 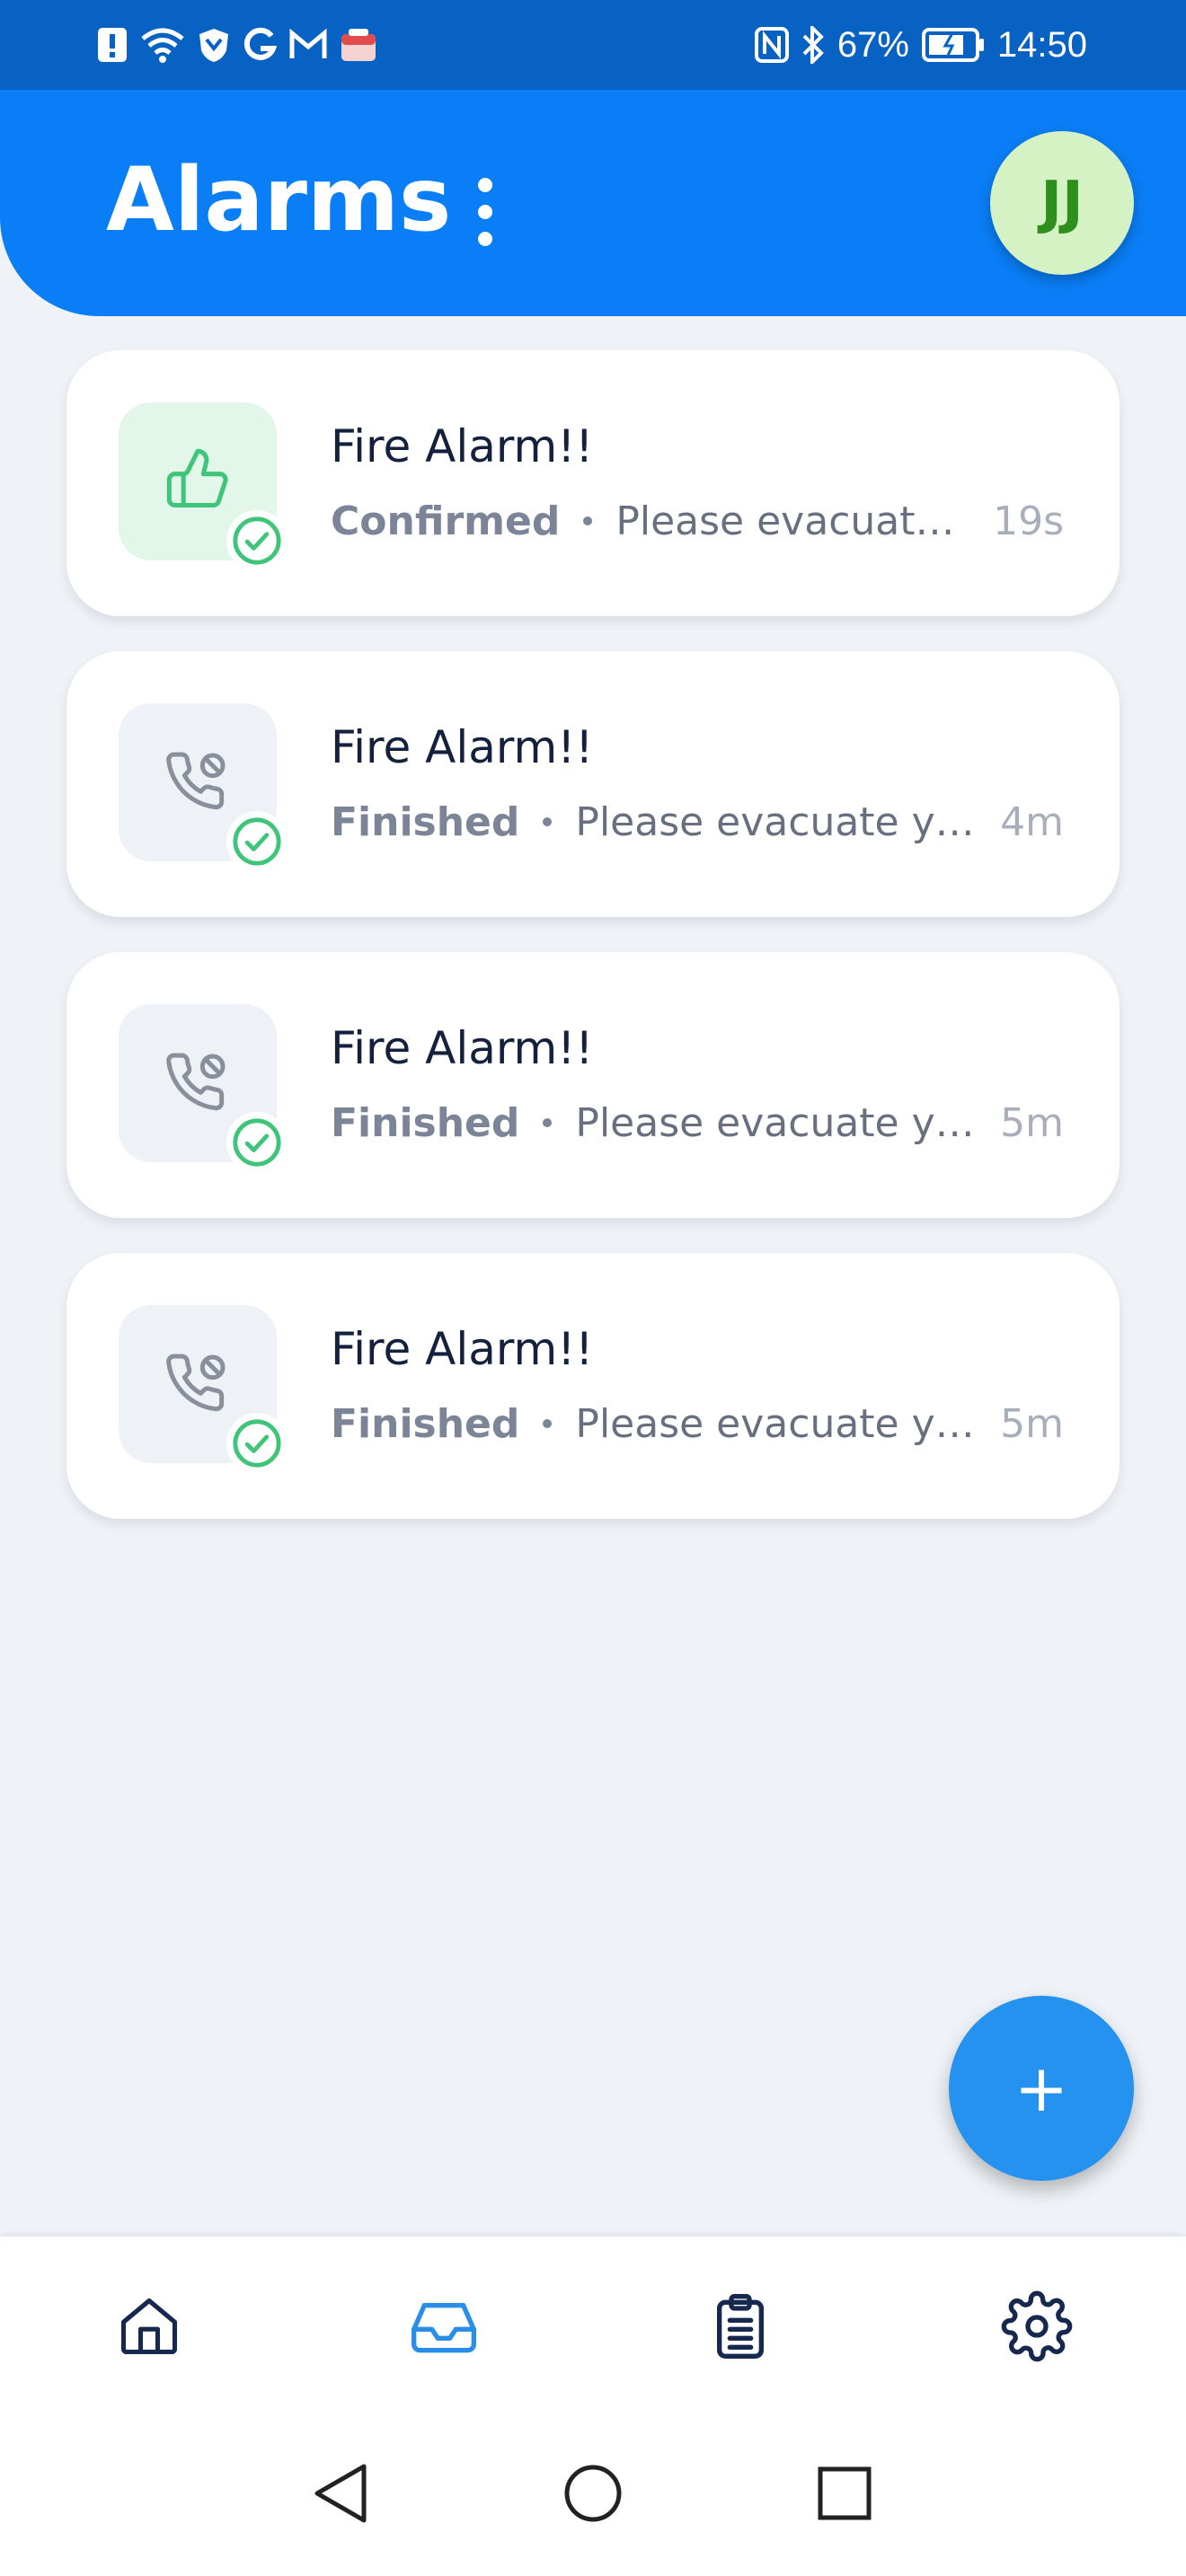 What do you see at coordinates (1028, 521) in the screenshot?
I see `alarm-time: 19s` at bounding box center [1028, 521].